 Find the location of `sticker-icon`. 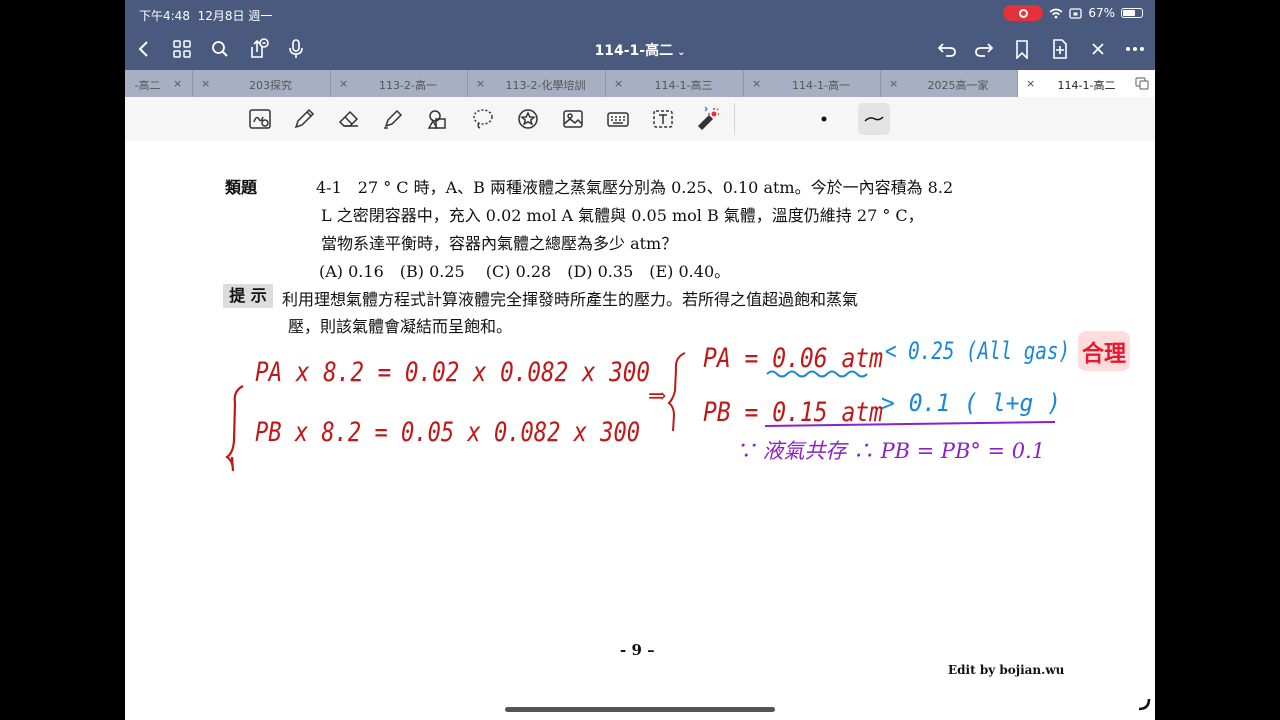

sticker-icon is located at coordinates (528, 119).